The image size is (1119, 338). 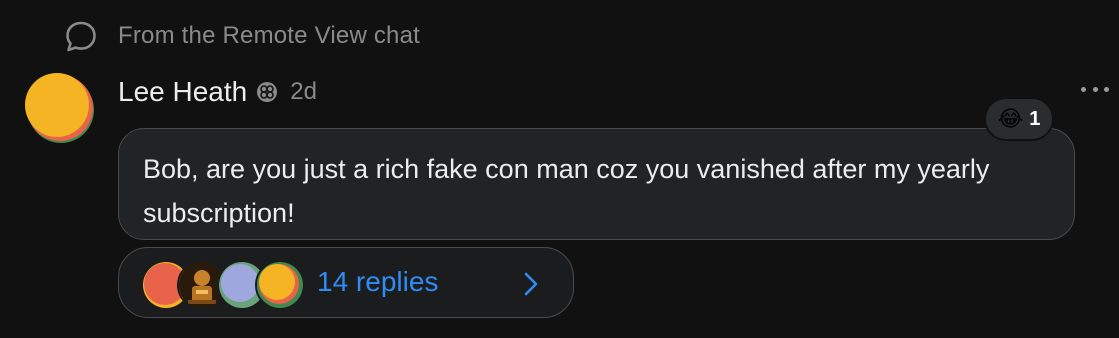 I want to click on context-row: From the Remote View chat, so click(x=242, y=36).